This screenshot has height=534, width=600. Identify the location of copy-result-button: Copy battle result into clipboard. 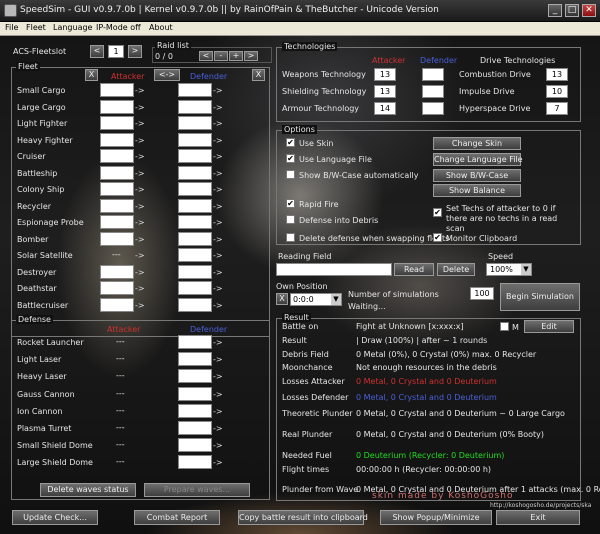
(303, 517).